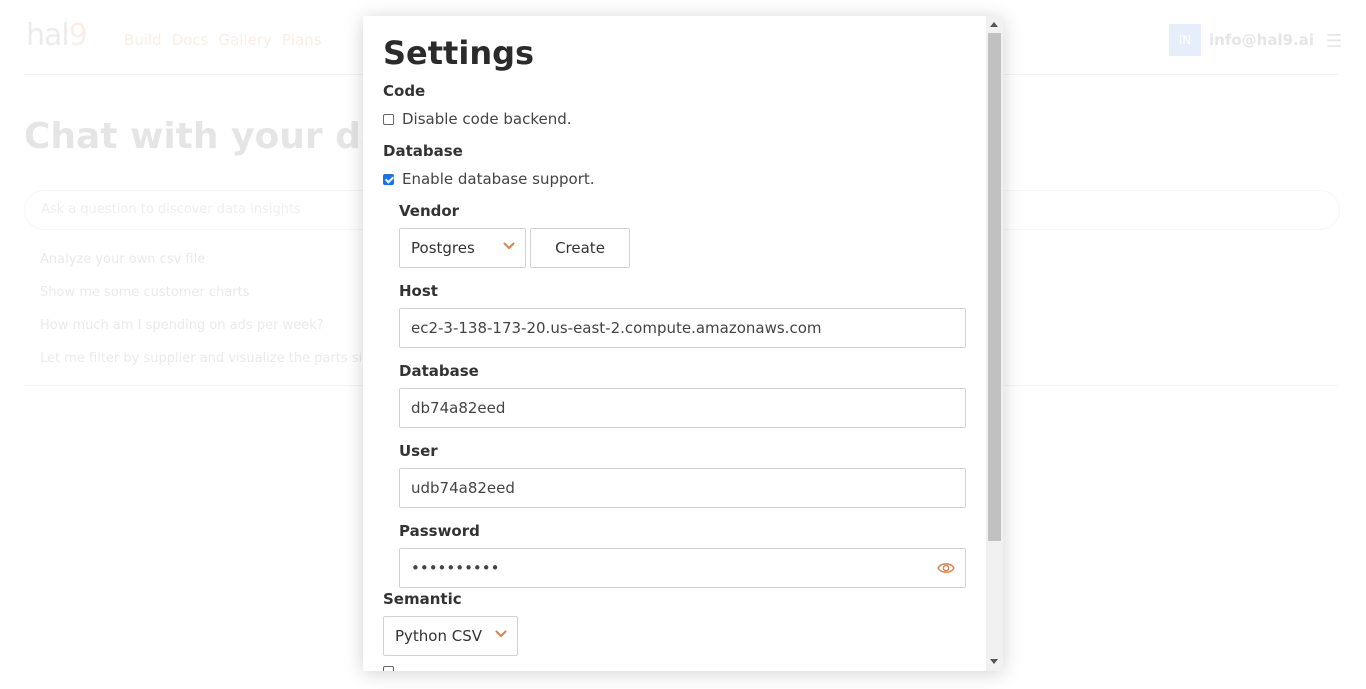 The height and width of the screenshot is (689, 1366). I want to click on semantic-option-checkbox, so click(388, 668).